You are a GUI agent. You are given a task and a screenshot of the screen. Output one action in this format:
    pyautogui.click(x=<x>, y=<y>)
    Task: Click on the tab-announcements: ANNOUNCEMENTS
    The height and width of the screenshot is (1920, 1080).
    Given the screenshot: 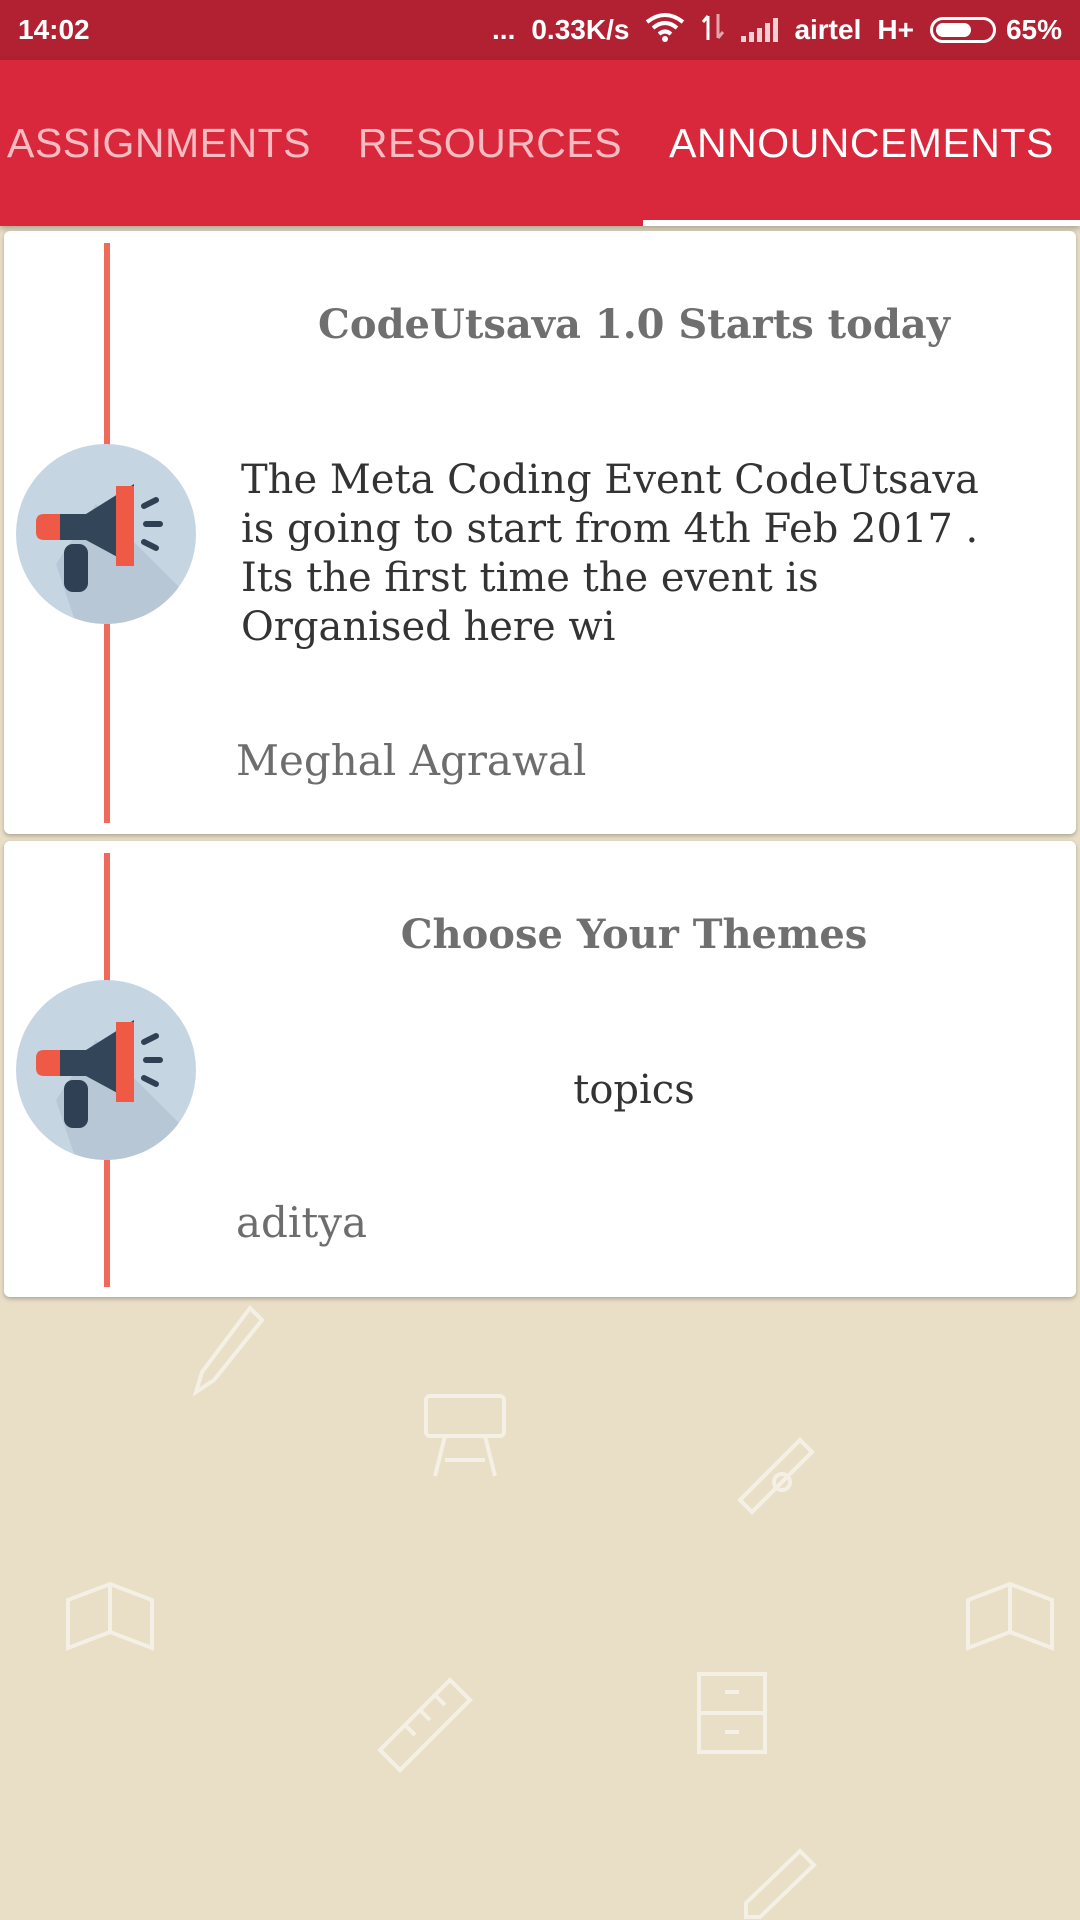 What is the action you would take?
    pyautogui.click(x=861, y=143)
    